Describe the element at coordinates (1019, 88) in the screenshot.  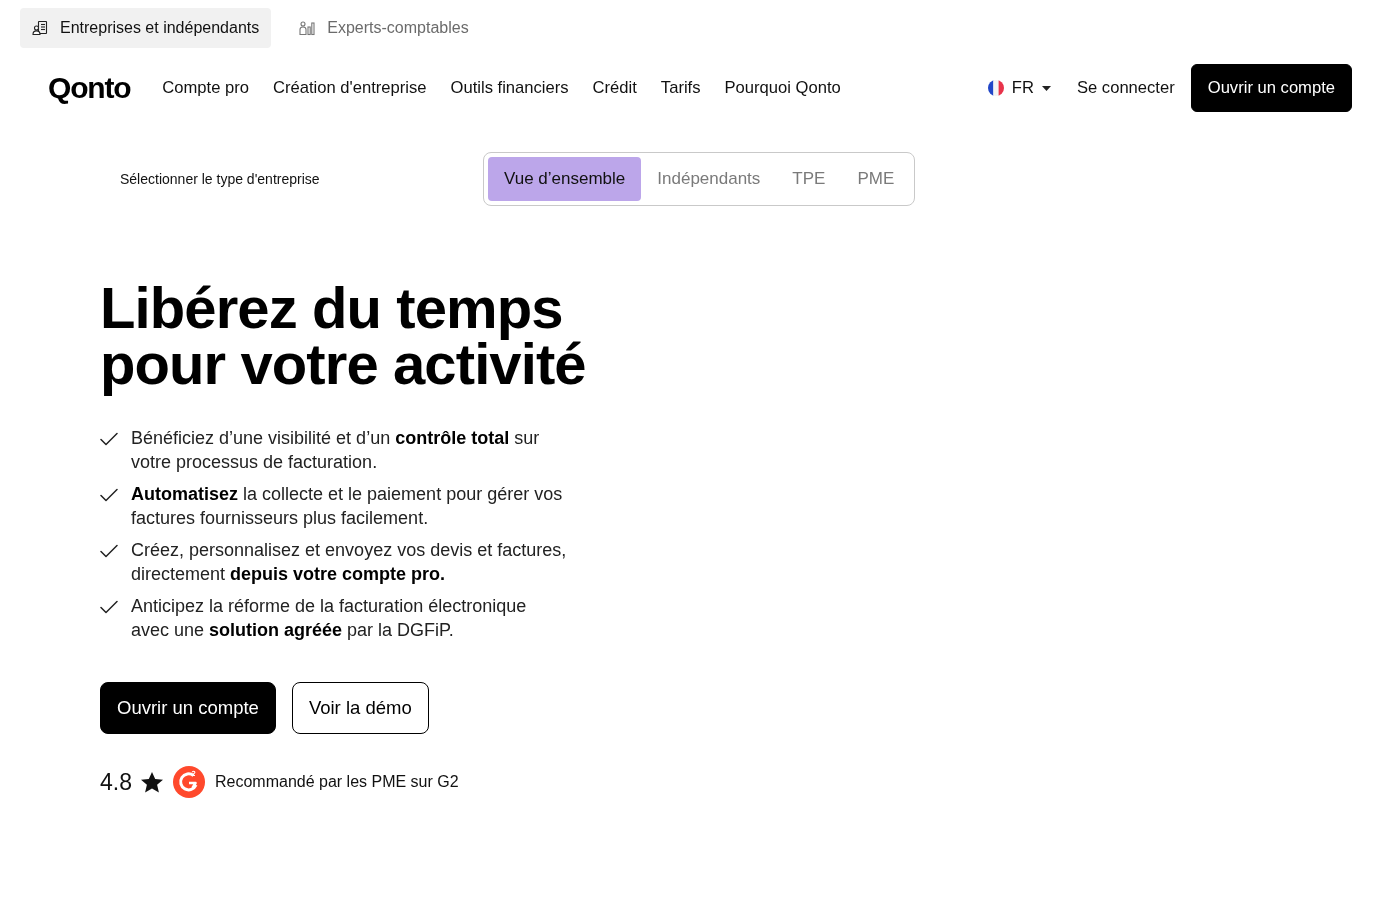
I see `language-selector: FR` at that location.